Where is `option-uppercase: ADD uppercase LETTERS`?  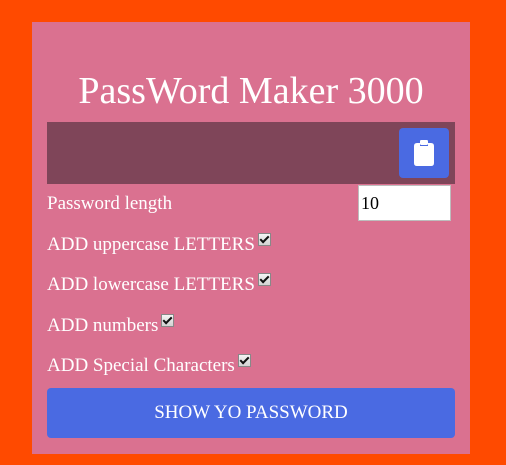
option-uppercase: ADD uppercase LETTERS is located at coordinates (159, 243).